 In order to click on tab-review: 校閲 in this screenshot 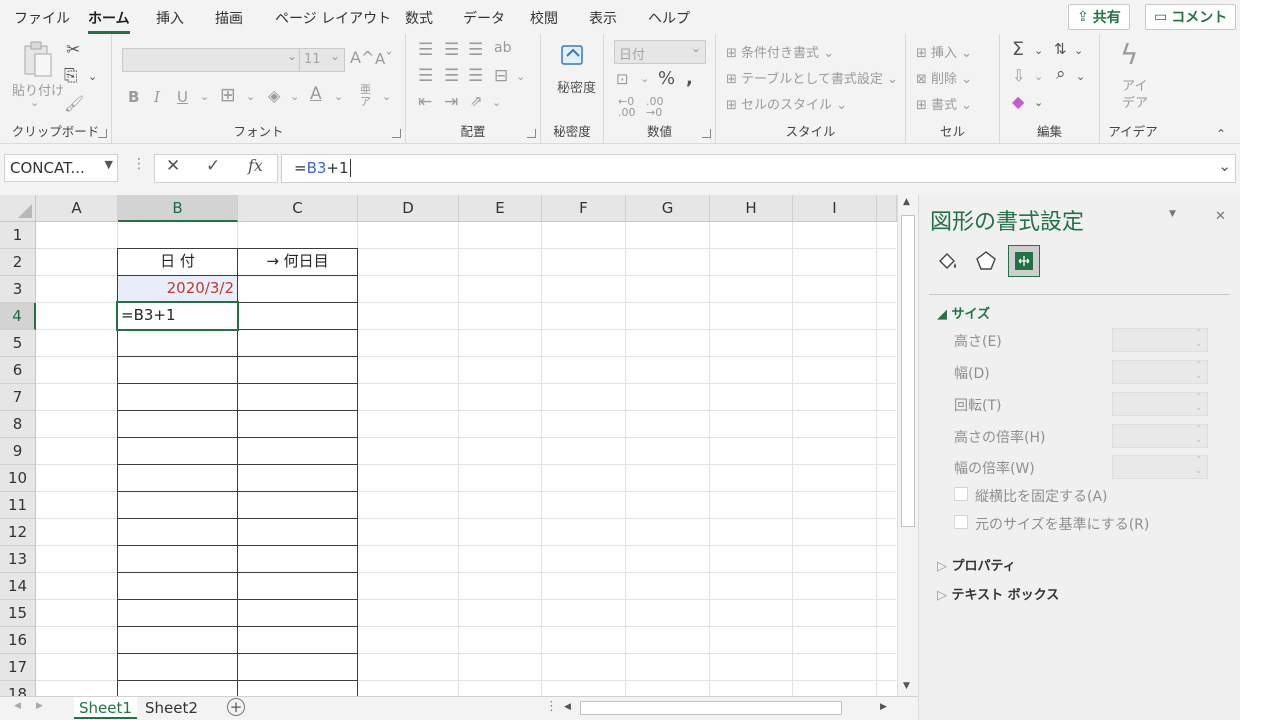, I will do `click(544, 18)`.